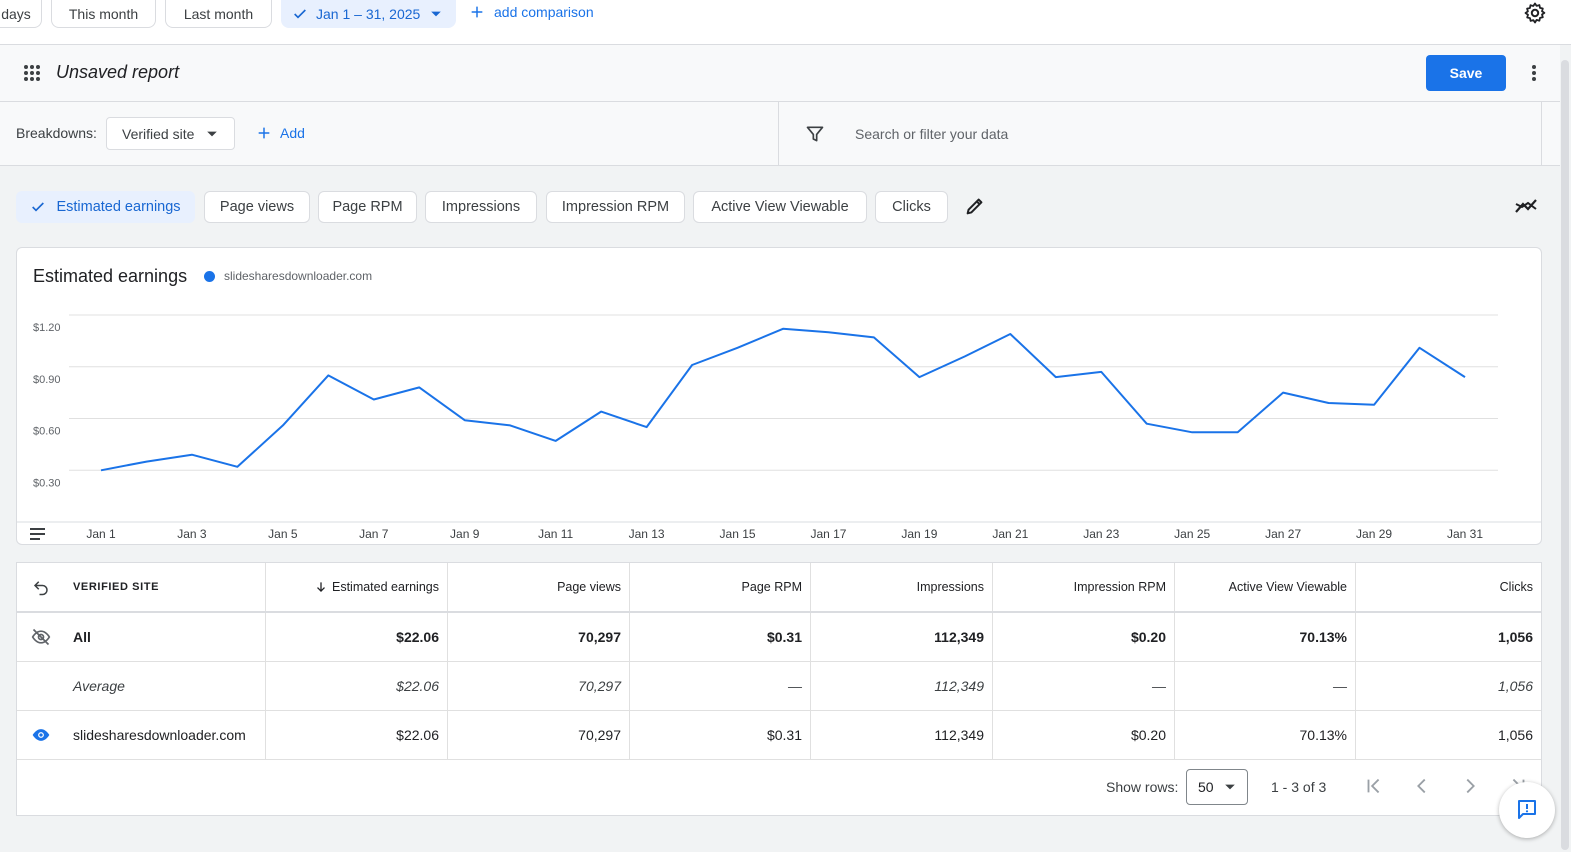  What do you see at coordinates (367, 207) in the screenshot?
I see `metric-chip-page-rpm: Page RPM` at bounding box center [367, 207].